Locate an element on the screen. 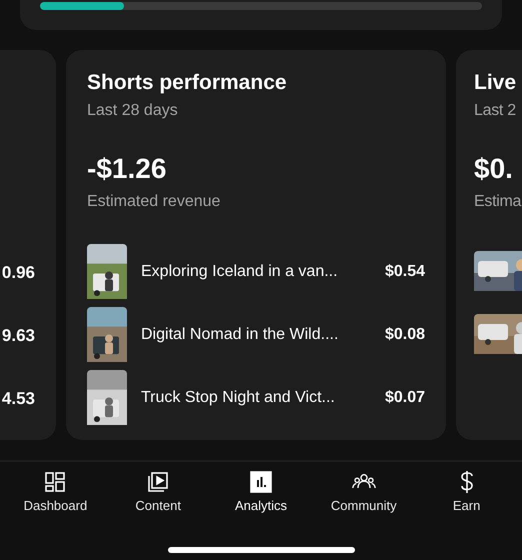 This screenshot has height=560, width=522. play-icon is located at coordinates (158, 482).